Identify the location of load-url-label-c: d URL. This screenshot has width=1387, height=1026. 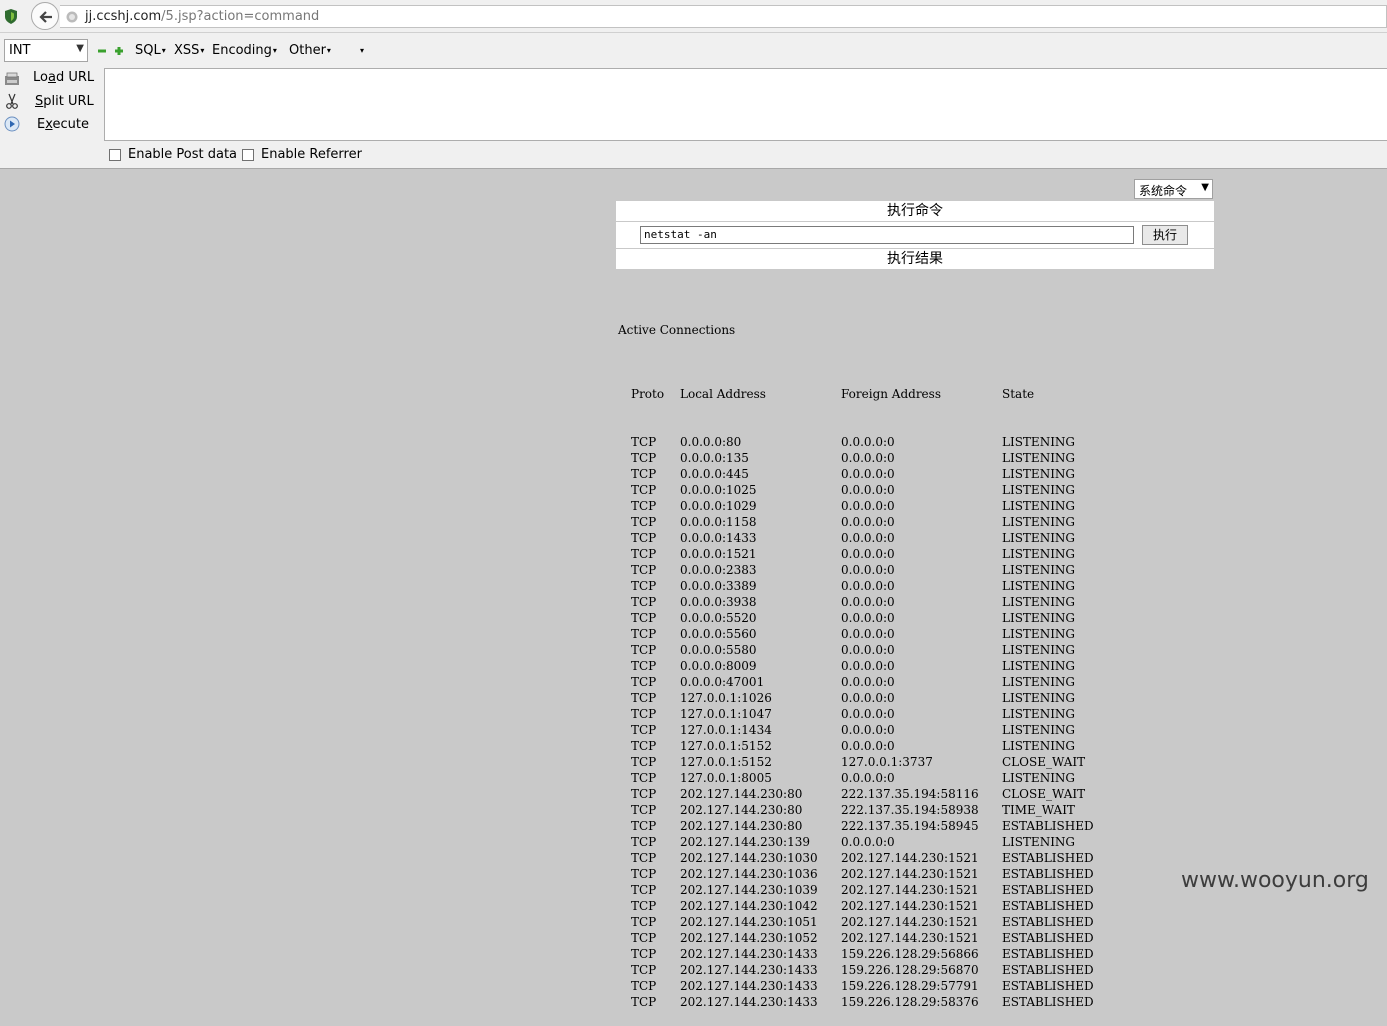
(75, 77).